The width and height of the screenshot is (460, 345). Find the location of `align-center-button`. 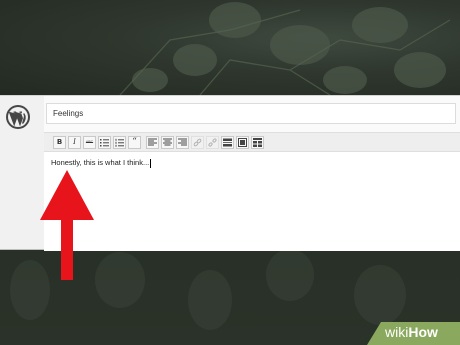

align-center-button is located at coordinates (167, 142).